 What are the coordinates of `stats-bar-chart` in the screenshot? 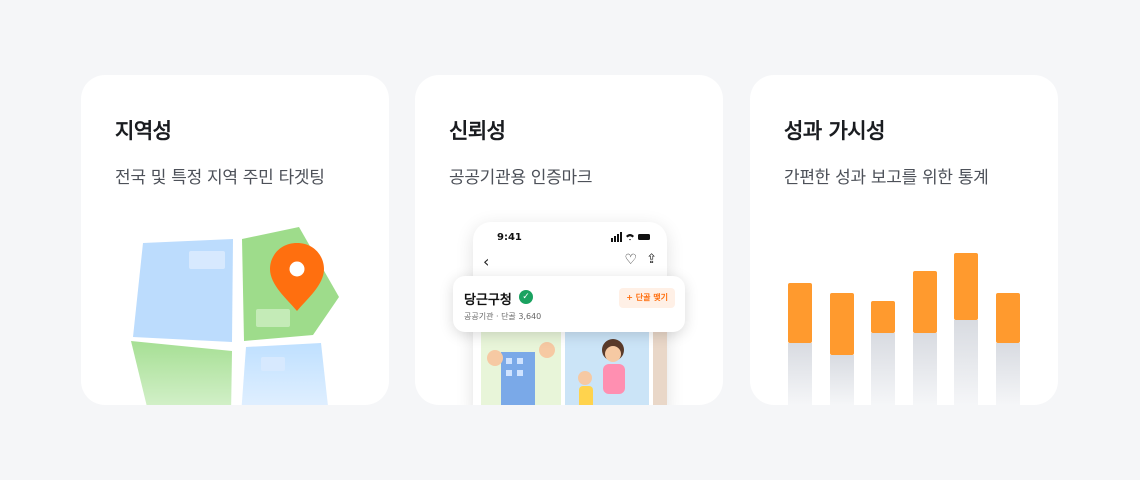 It's located at (904, 329).